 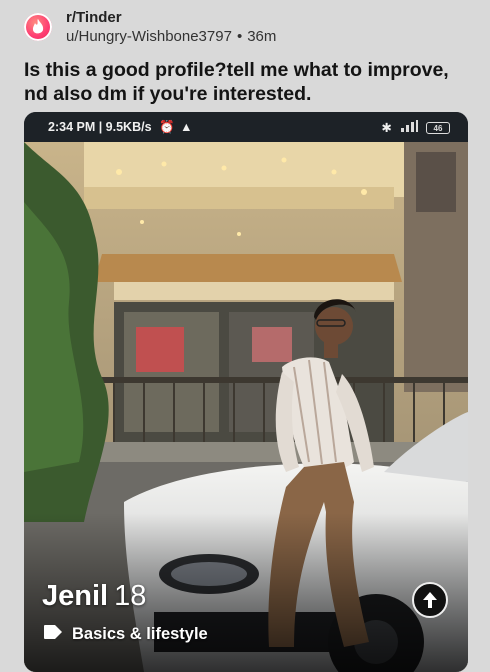 I want to click on alarm-icon: ⏰, so click(x=167, y=127).